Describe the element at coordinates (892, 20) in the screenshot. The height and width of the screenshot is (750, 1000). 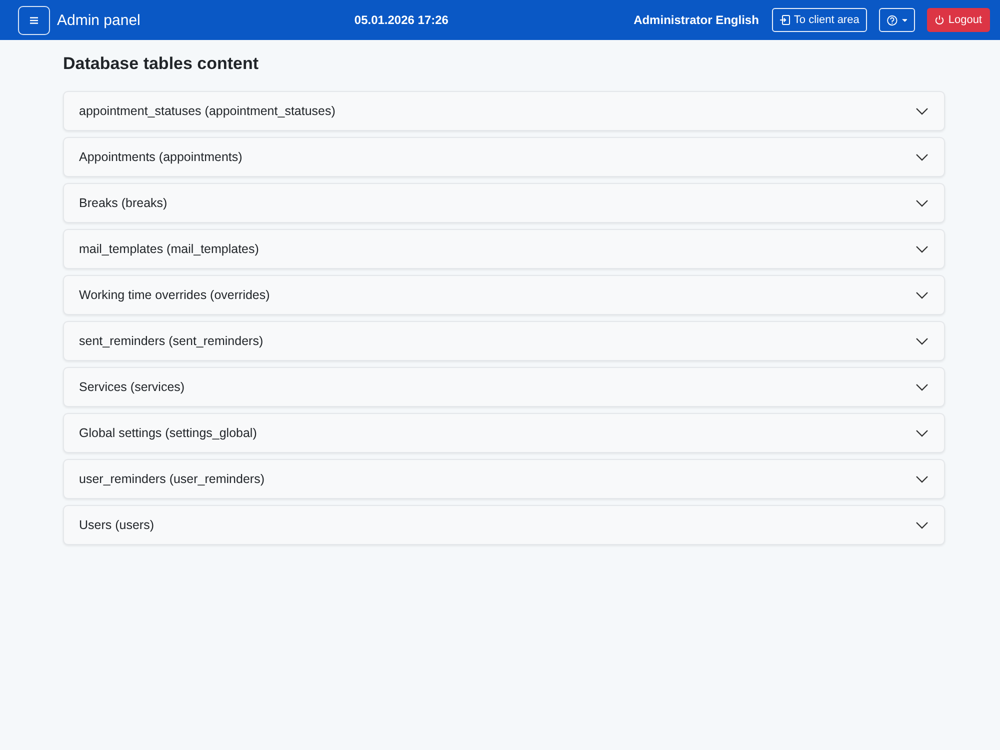
I see `help-icon` at that location.